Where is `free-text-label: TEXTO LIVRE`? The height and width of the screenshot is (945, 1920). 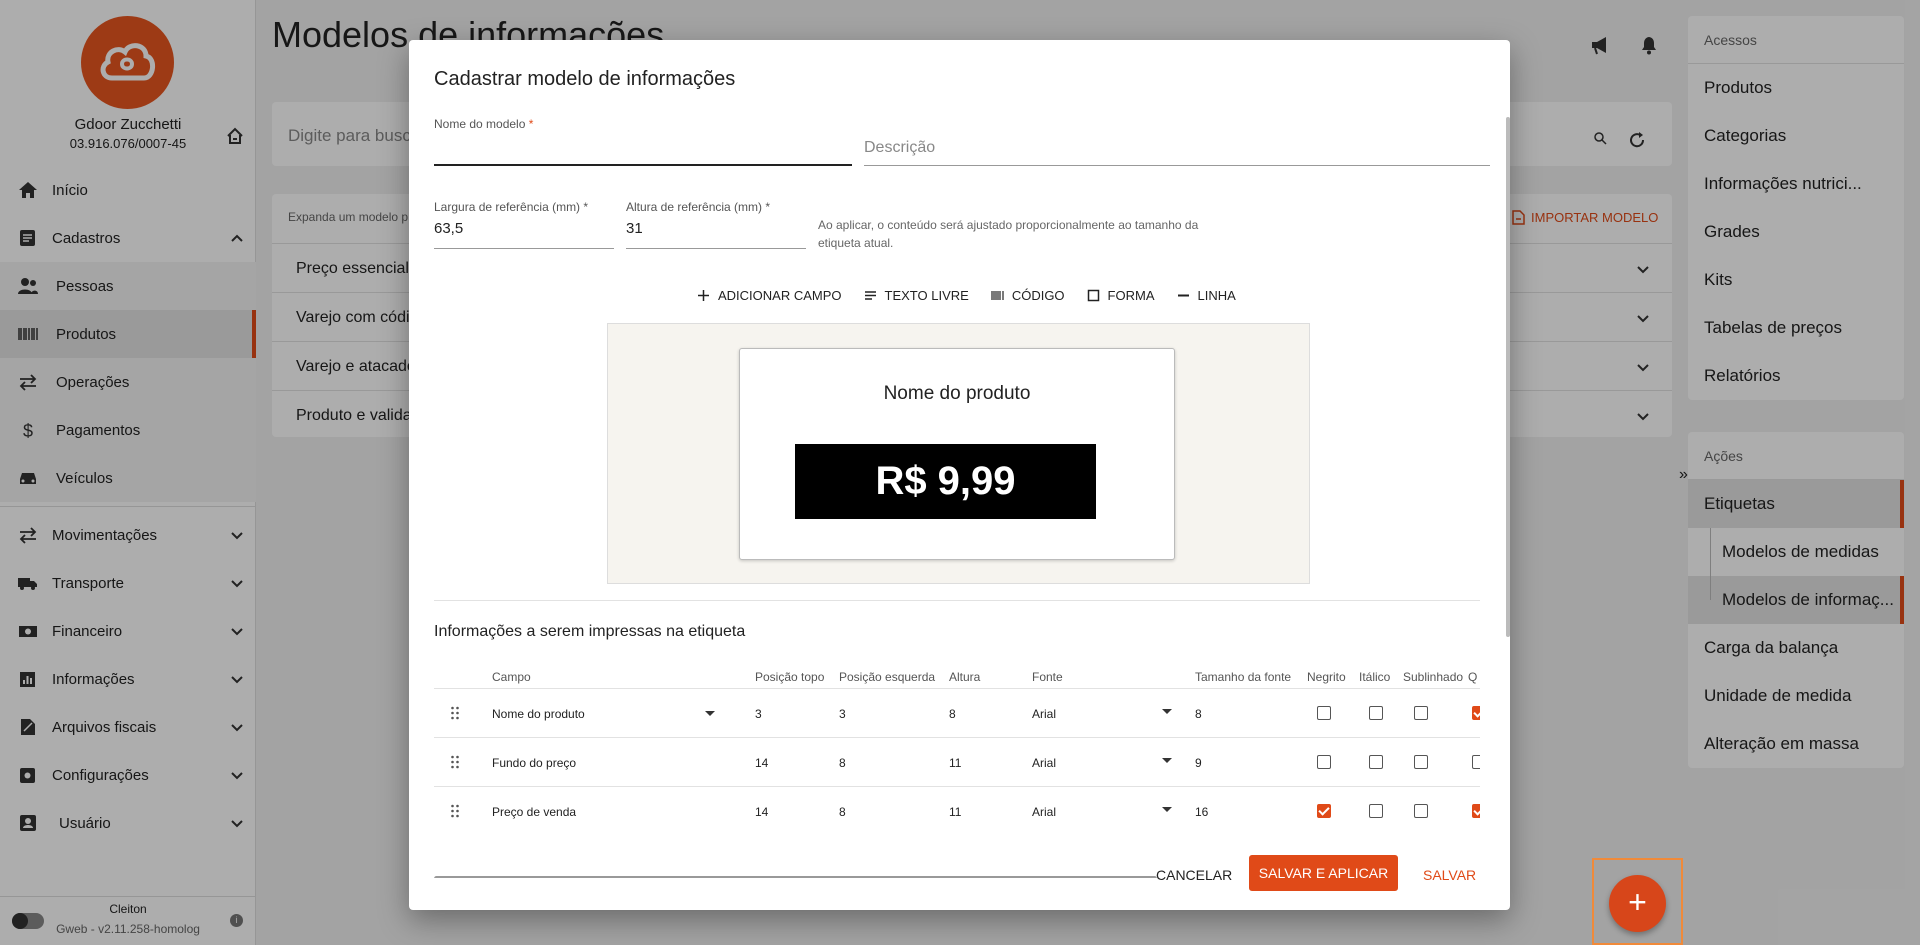
free-text-label: TEXTO LIVRE is located at coordinates (926, 295).